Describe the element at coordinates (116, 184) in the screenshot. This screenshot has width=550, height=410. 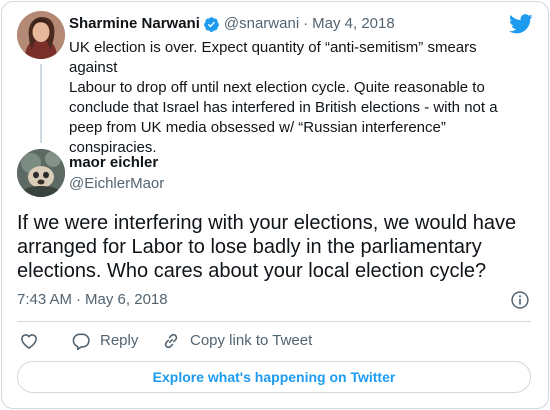
I see `main-author-handle: @EichlerMaor` at that location.